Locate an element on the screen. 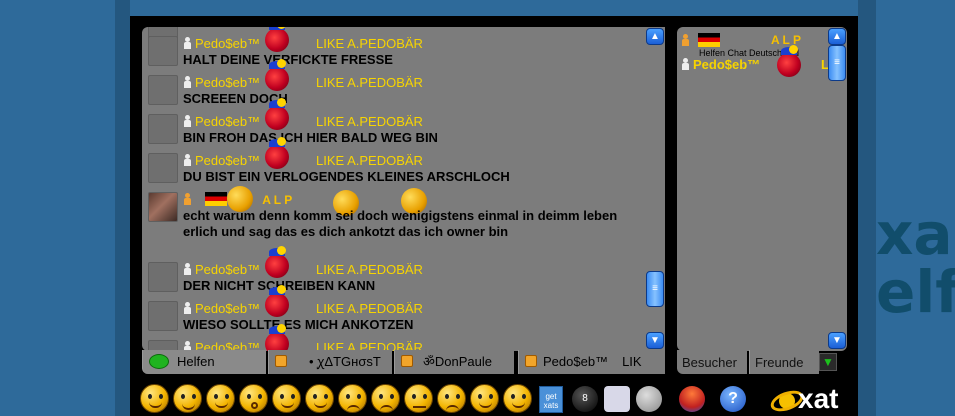 The width and height of the screenshot is (955, 416). tab-label: Helfen is located at coordinates (196, 361).